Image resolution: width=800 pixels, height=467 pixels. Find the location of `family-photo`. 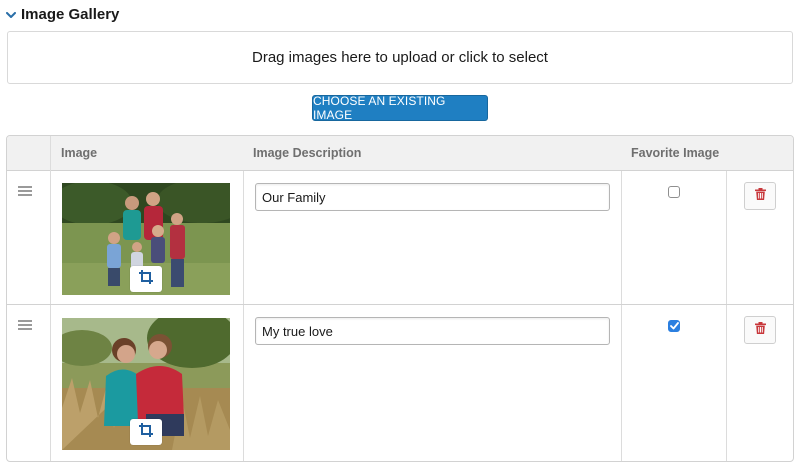

family-photo is located at coordinates (146, 239).